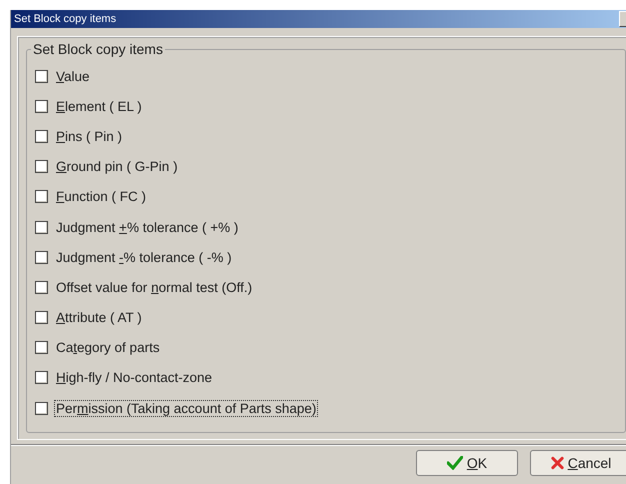  What do you see at coordinates (99, 317) in the screenshot?
I see `checkbox-label: Attribute ( AT )` at bounding box center [99, 317].